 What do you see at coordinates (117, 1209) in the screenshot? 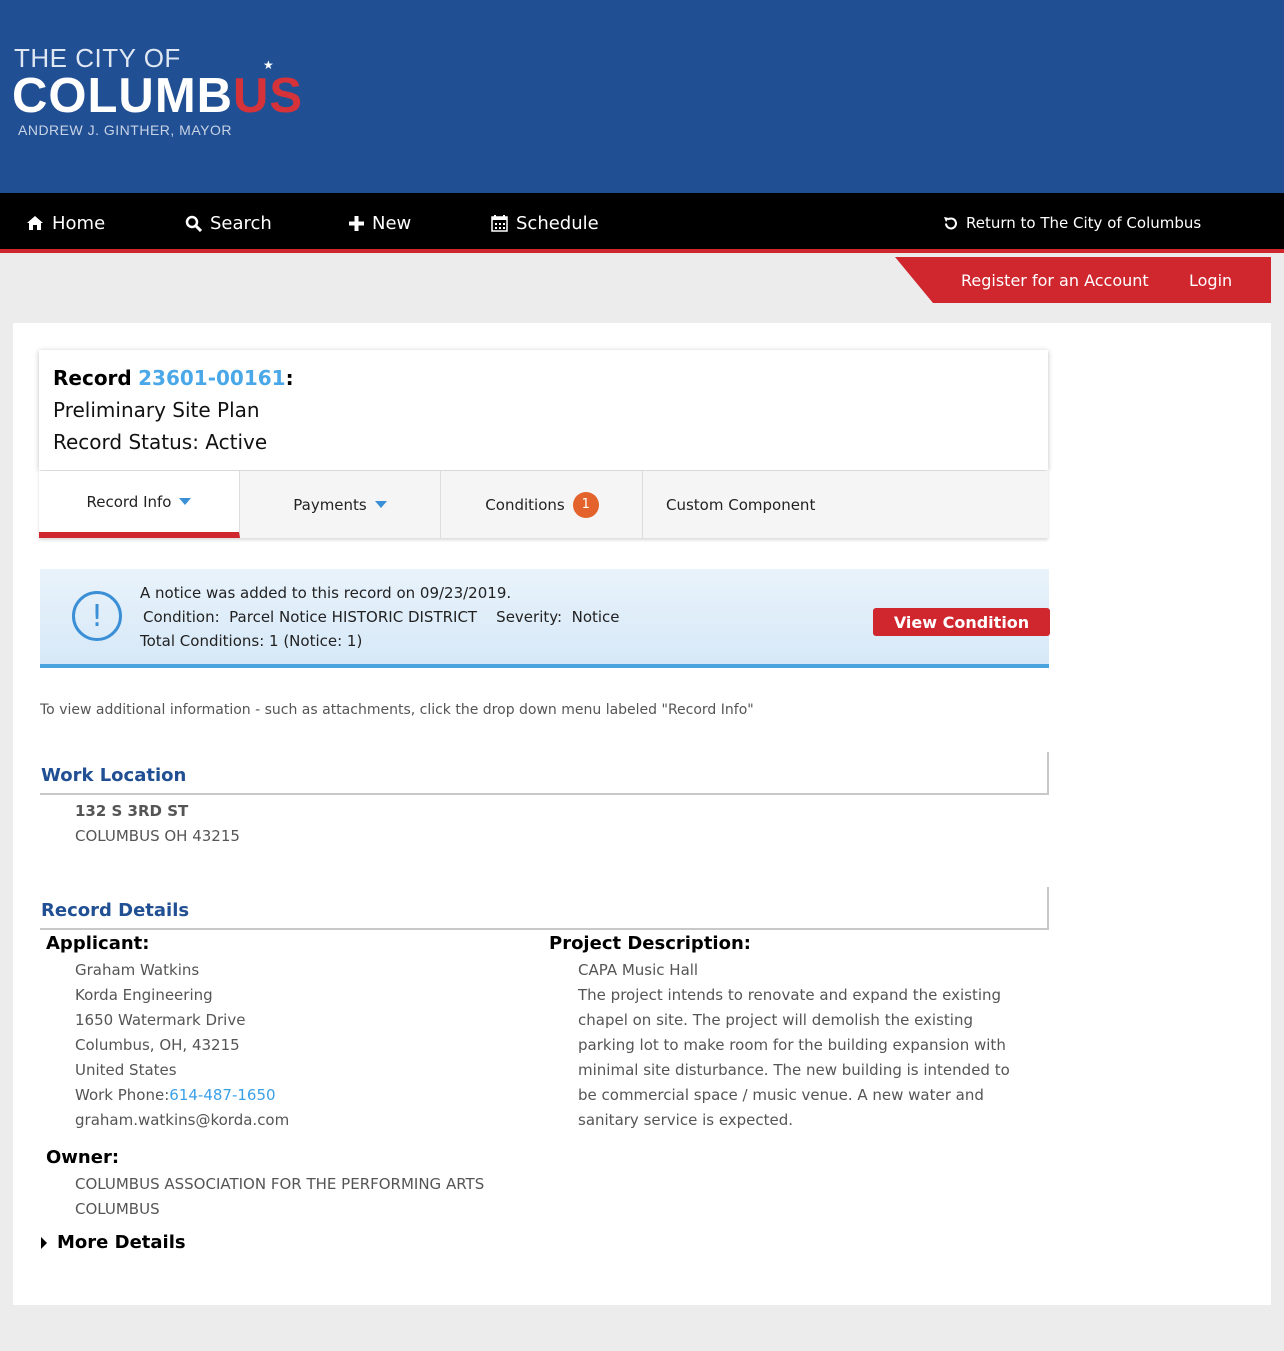
I see `owner-city: COLUMBUS` at bounding box center [117, 1209].